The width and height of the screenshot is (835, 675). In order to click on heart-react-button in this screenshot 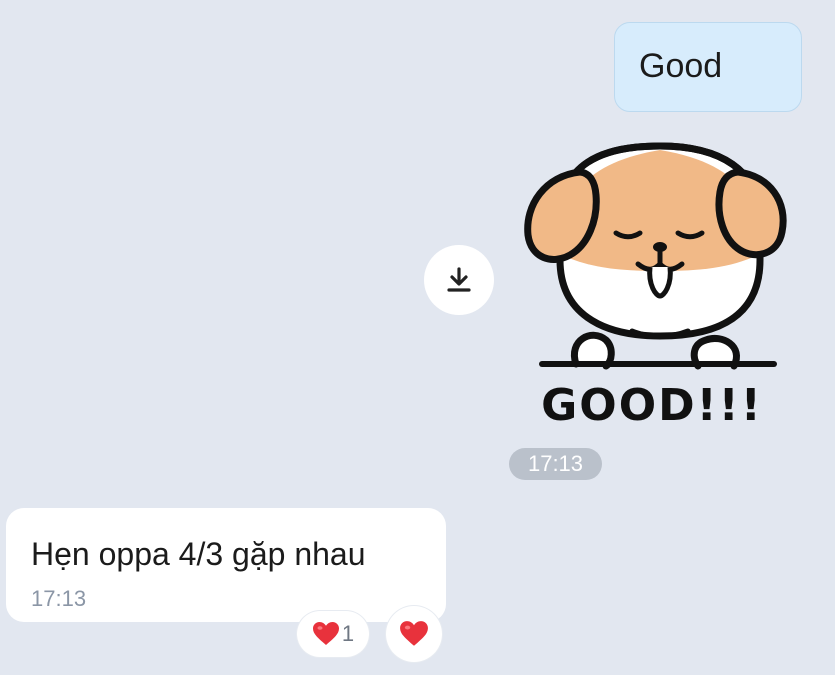, I will do `click(414, 634)`.